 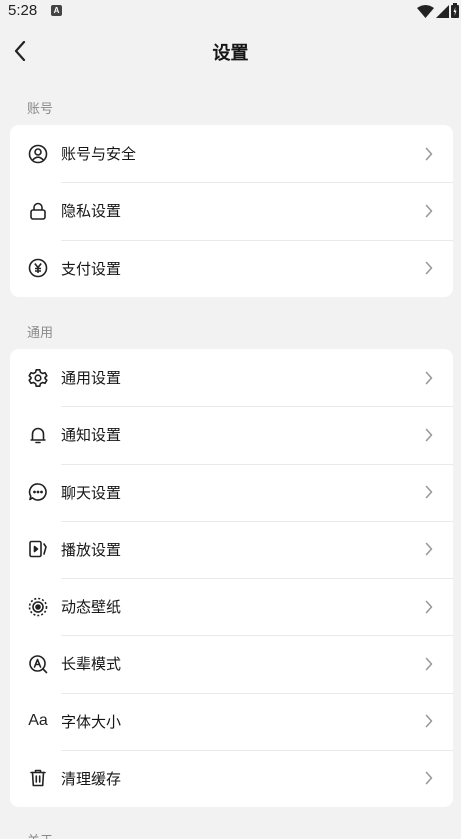 I want to click on settings-item-privacy: 隐私设置, so click(x=231, y=210).